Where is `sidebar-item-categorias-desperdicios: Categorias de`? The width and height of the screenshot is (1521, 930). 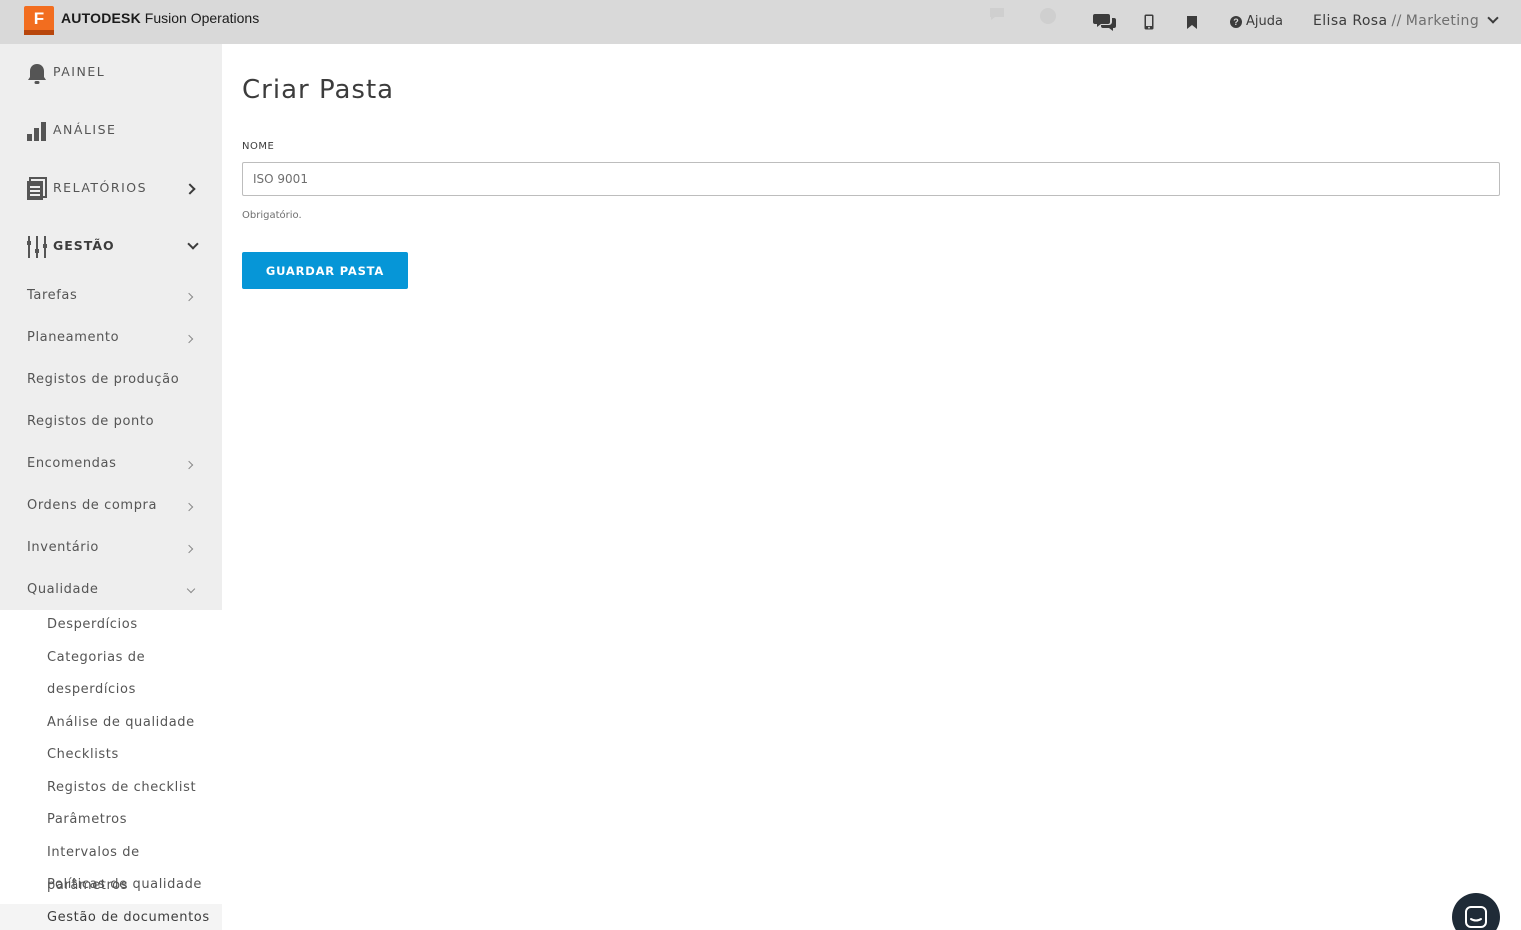 sidebar-item-categorias-desperdicios: Categorias de is located at coordinates (96, 658).